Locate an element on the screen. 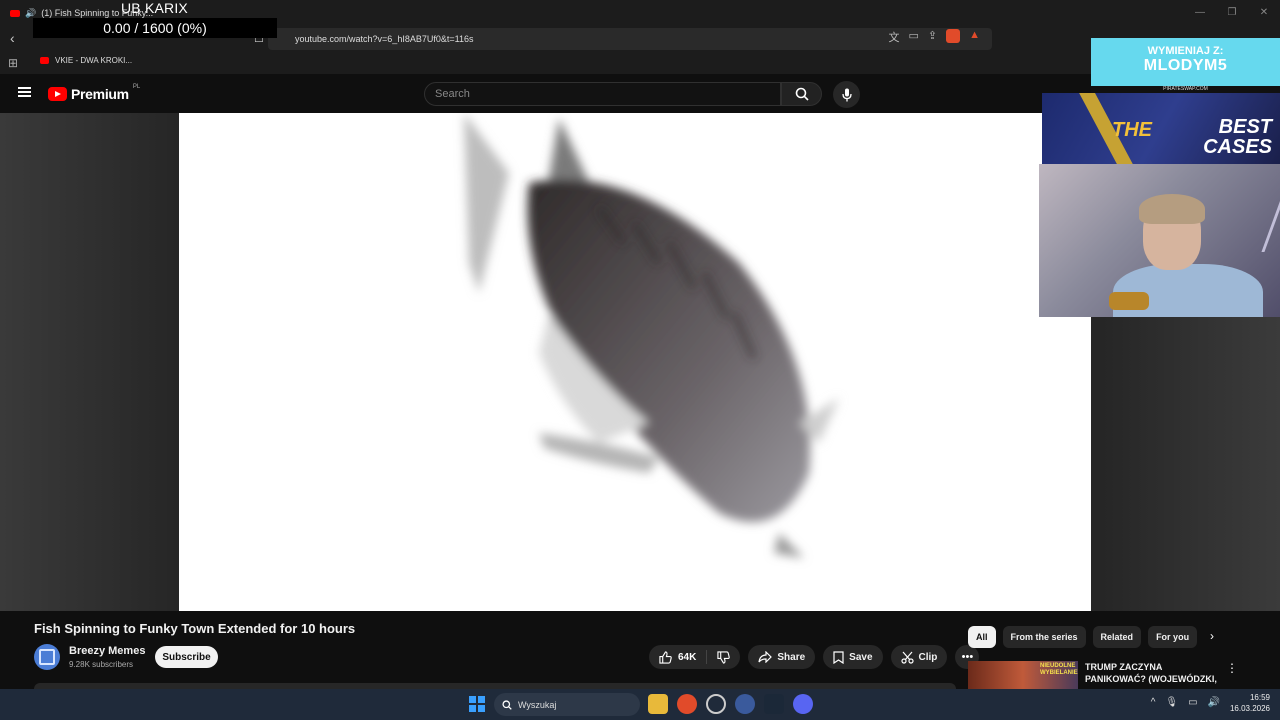  window-controls: — ❐ ✕ is located at coordinates (1232, 12).